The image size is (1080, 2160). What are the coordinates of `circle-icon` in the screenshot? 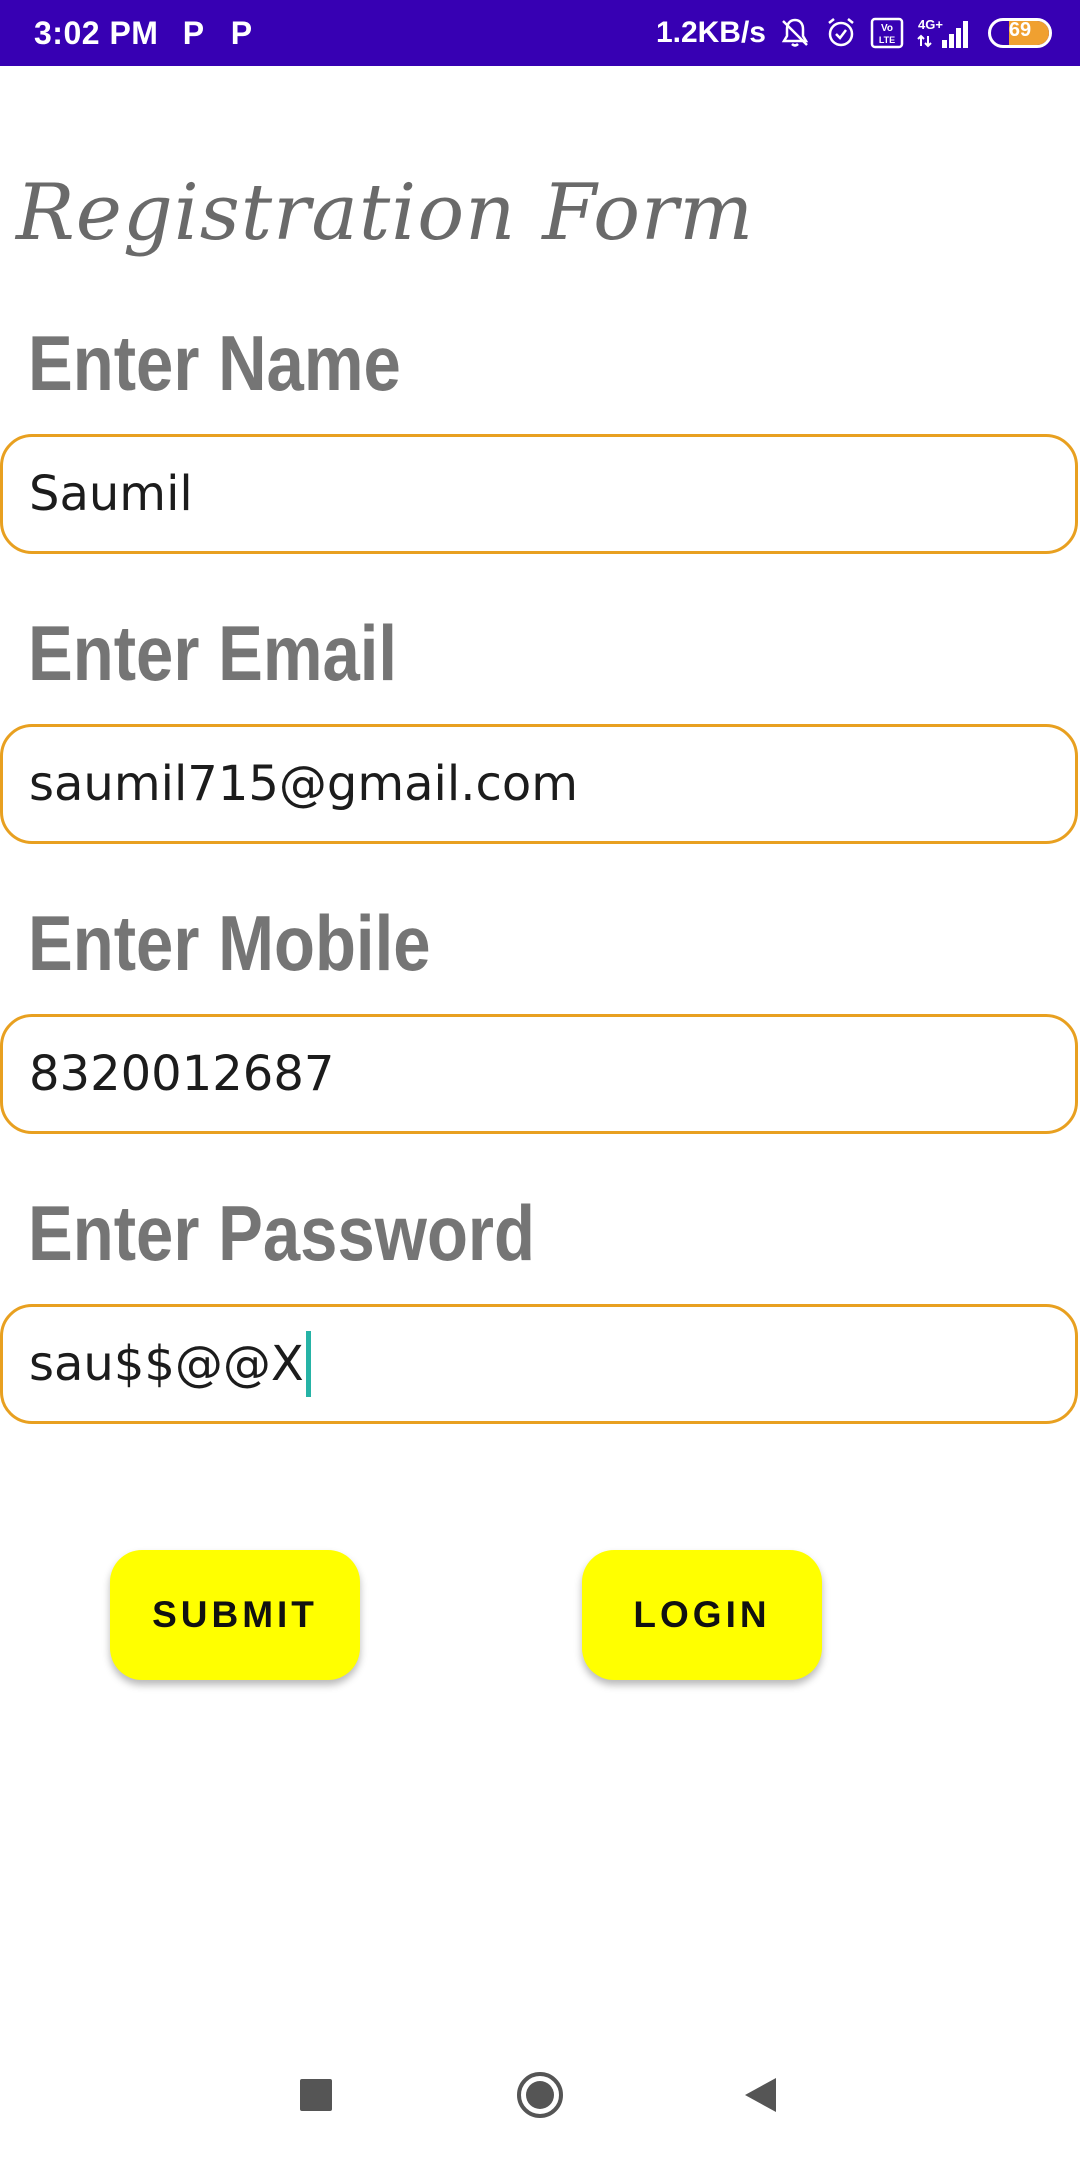 It's located at (540, 2095).